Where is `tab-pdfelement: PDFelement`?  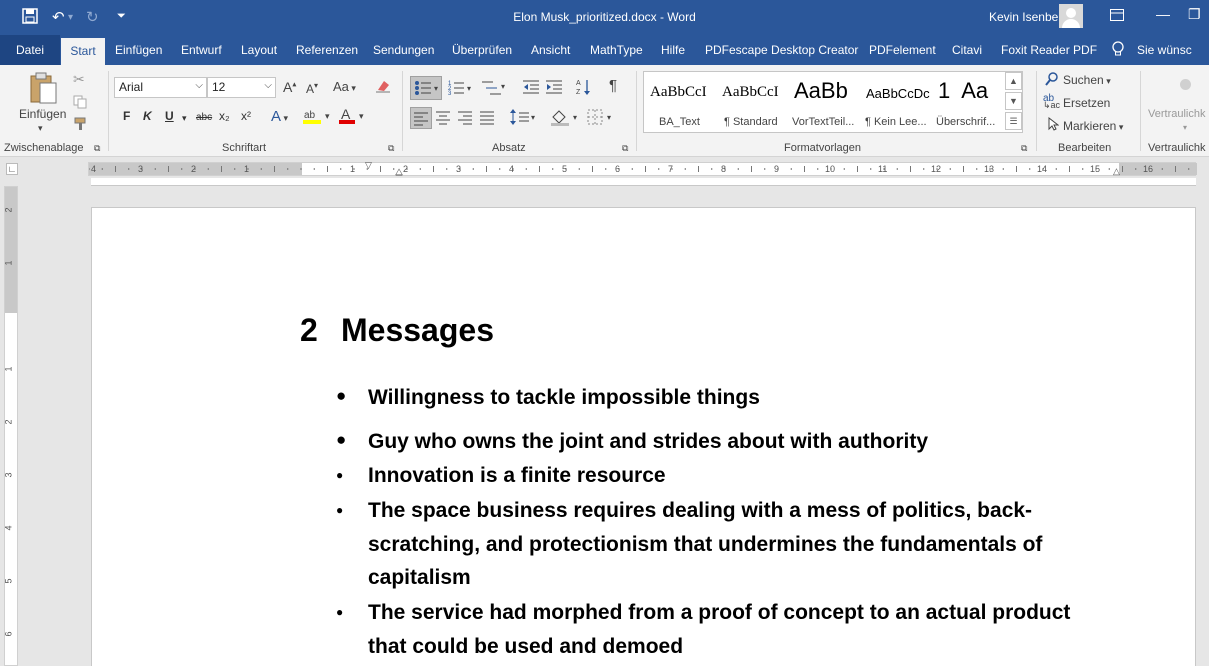 tab-pdfelement: PDFelement is located at coordinates (902, 50).